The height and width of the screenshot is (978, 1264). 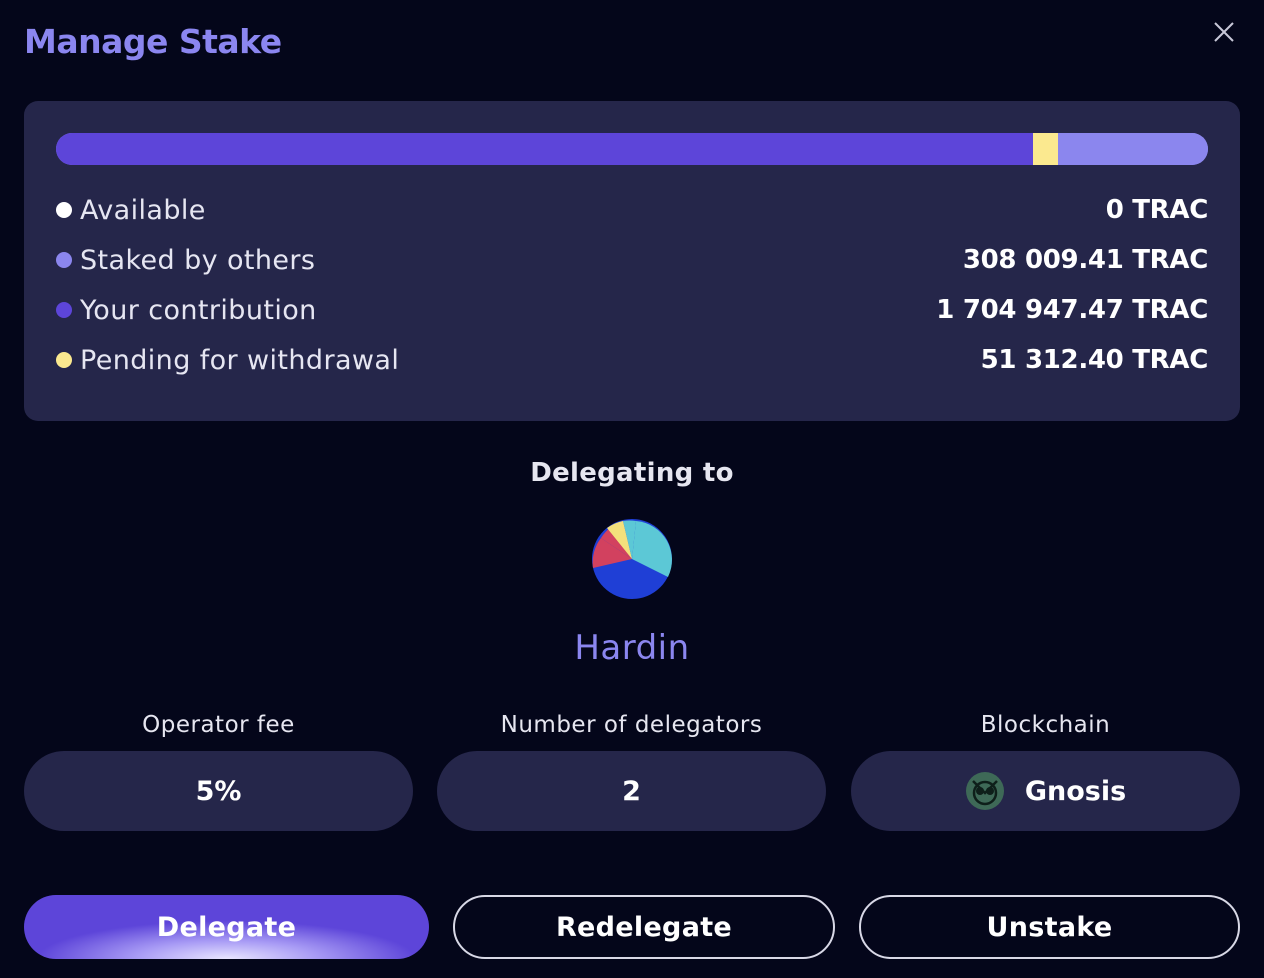 I want to click on operator-avatar, so click(x=632, y=559).